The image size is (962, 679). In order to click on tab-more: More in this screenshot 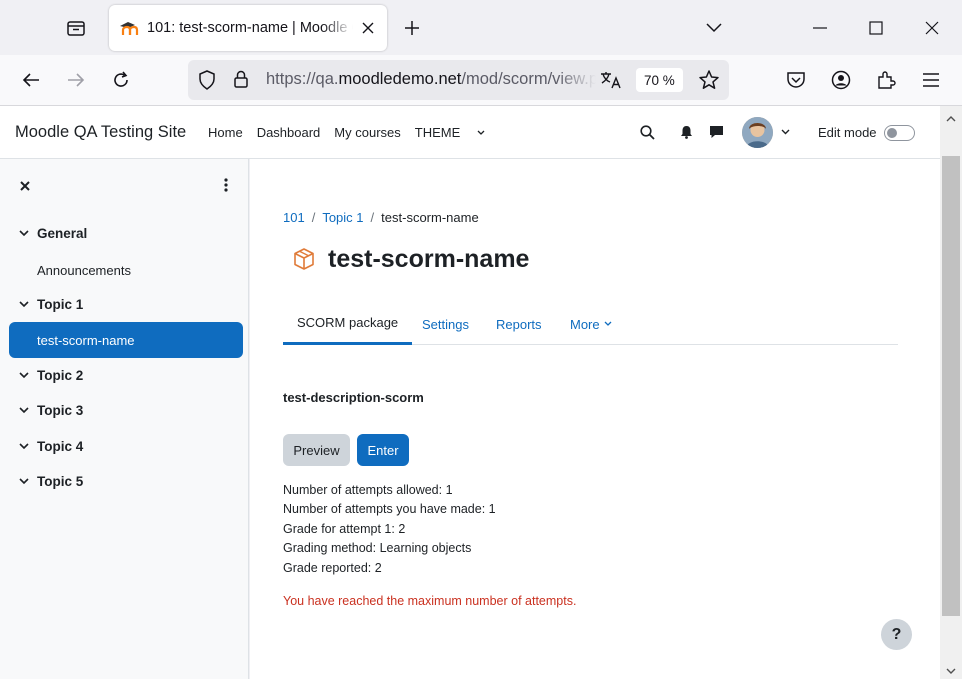, I will do `click(591, 324)`.